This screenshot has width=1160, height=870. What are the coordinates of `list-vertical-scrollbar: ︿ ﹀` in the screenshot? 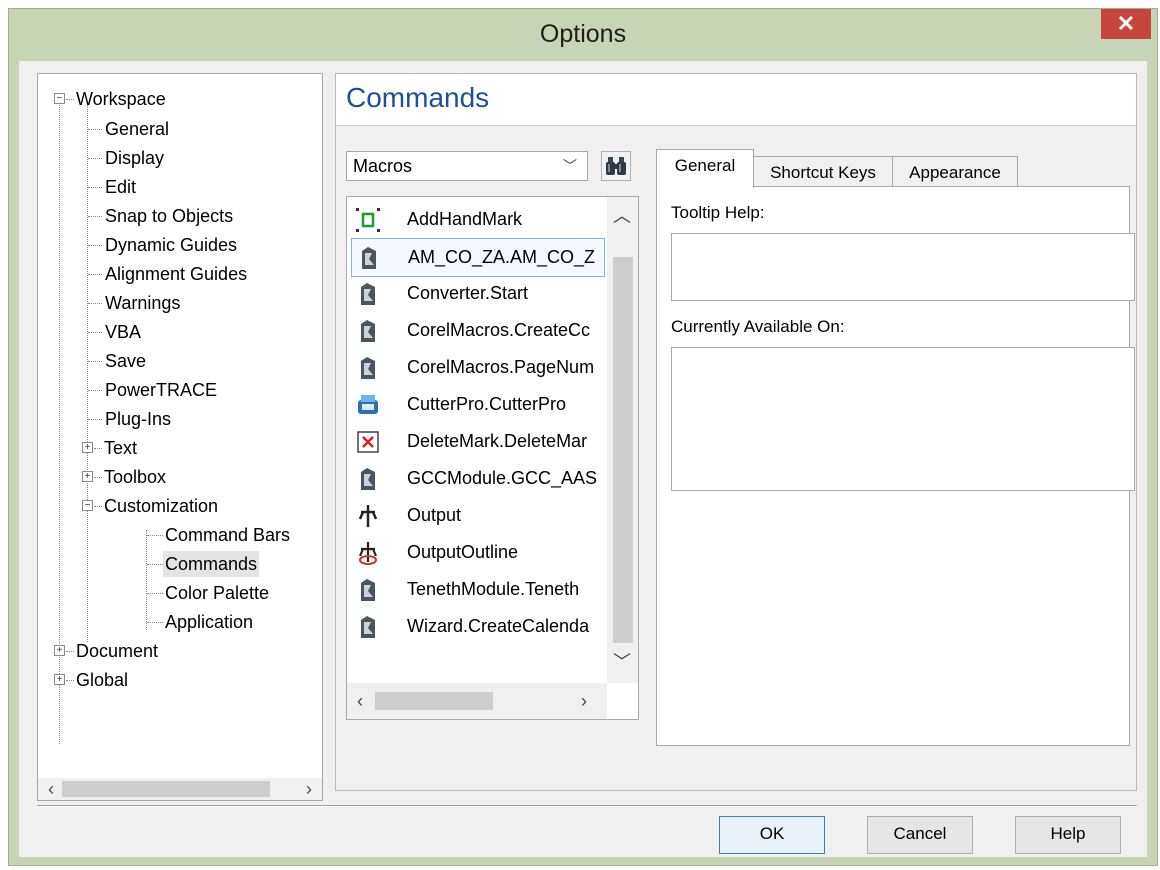 It's located at (622, 440).